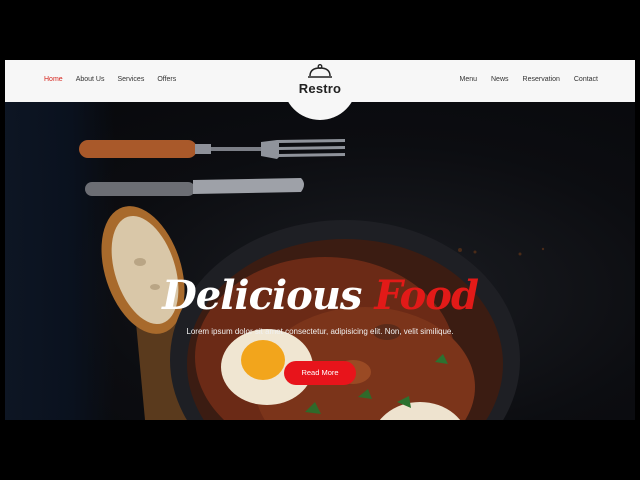 This screenshot has height=480, width=640. What do you see at coordinates (468, 79) in the screenshot?
I see `nav-menu: Menu` at bounding box center [468, 79].